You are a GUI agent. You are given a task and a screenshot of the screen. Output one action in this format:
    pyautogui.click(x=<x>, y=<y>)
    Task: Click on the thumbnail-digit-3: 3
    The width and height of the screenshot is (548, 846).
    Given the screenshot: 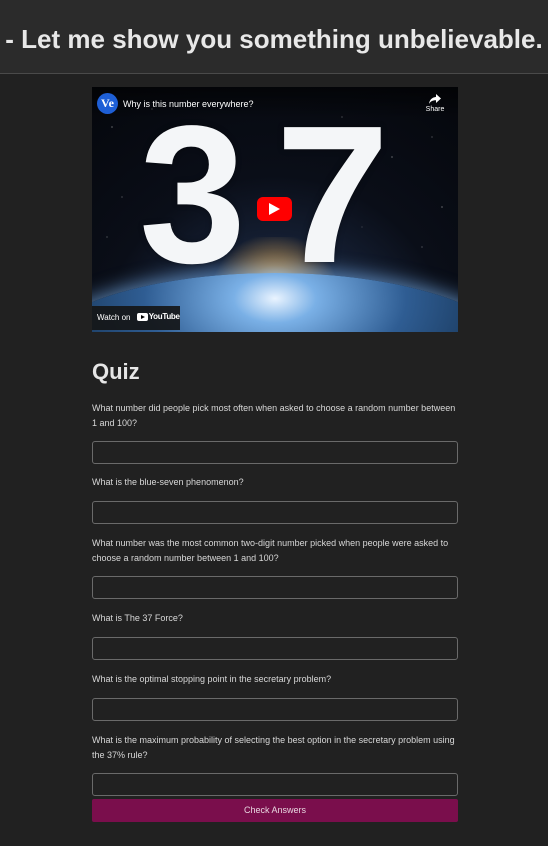 What is the action you would take?
    pyautogui.click(x=192, y=195)
    